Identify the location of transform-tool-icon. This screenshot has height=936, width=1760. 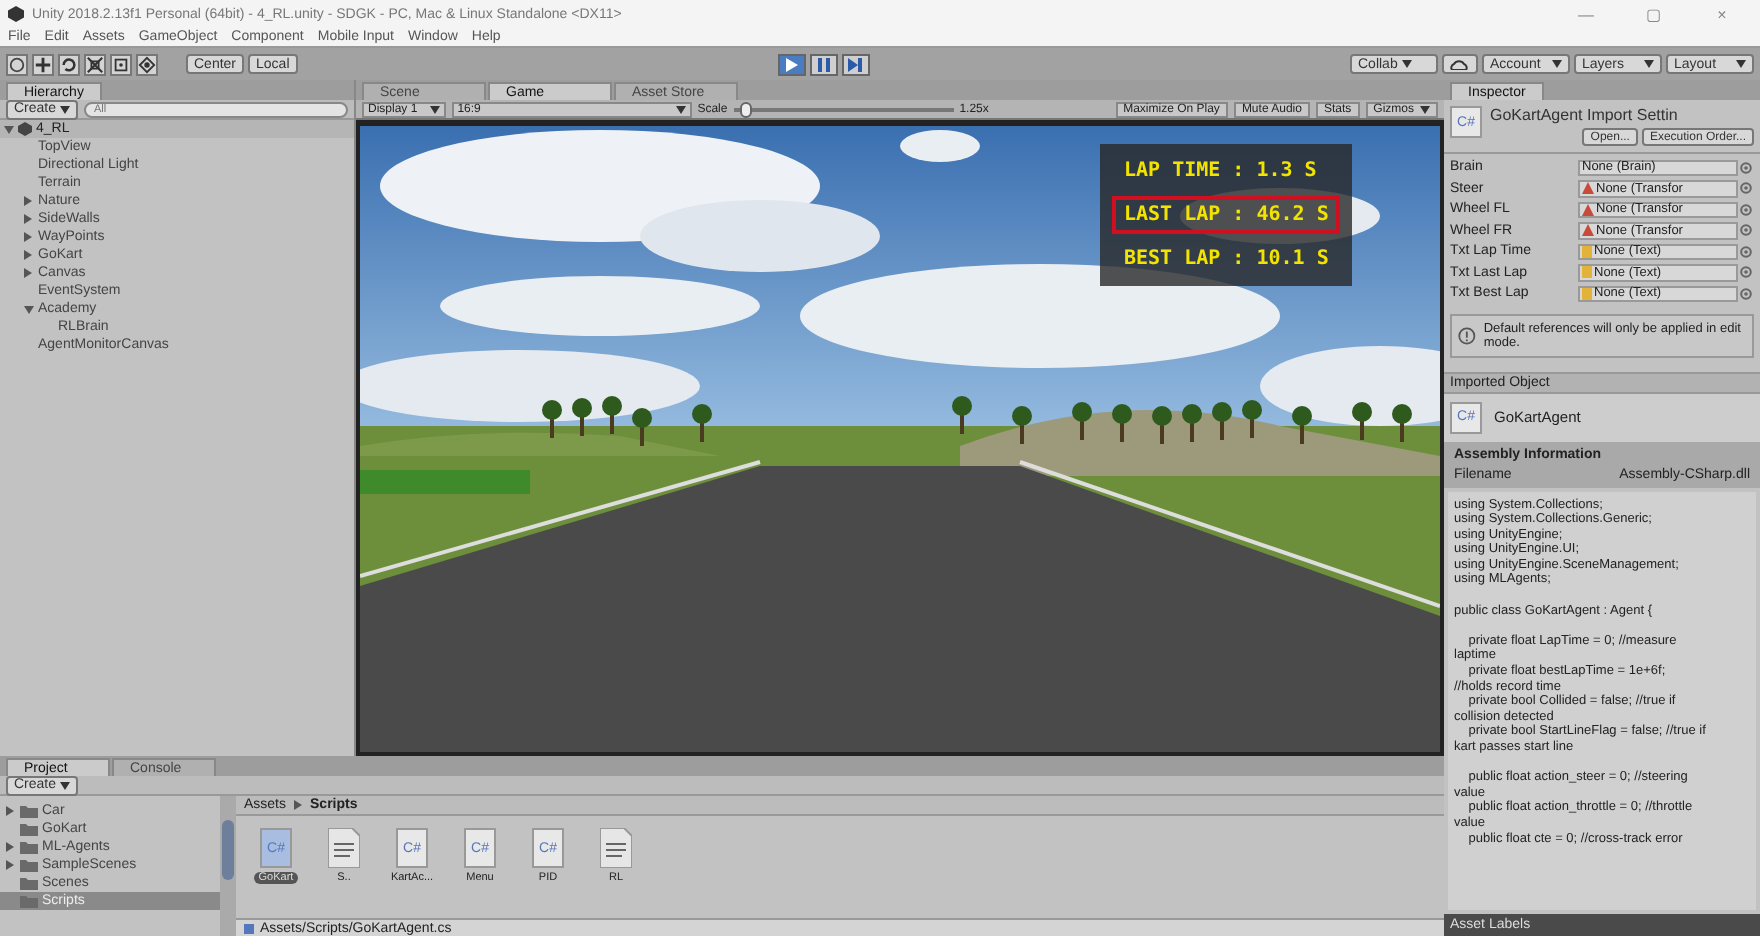
(147, 64).